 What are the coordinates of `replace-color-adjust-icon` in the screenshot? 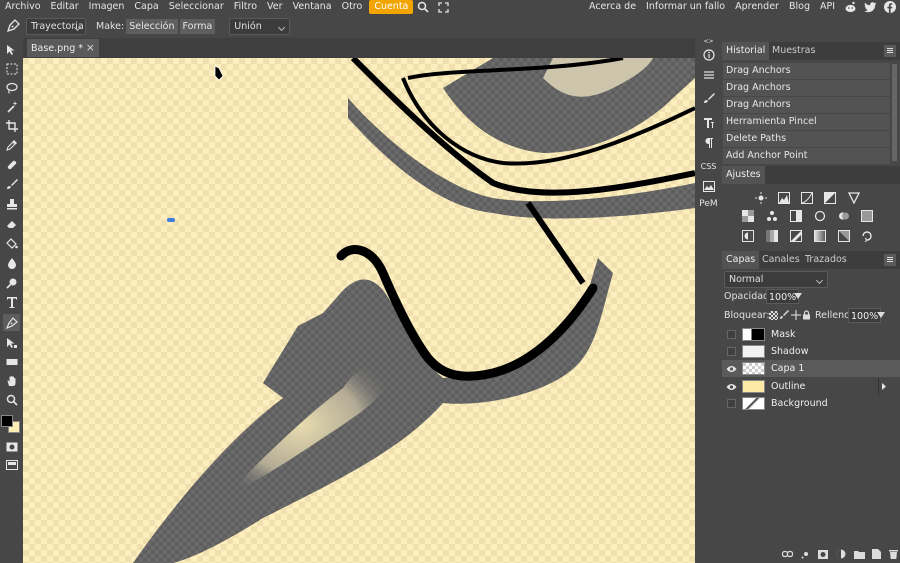 It's located at (867, 236).